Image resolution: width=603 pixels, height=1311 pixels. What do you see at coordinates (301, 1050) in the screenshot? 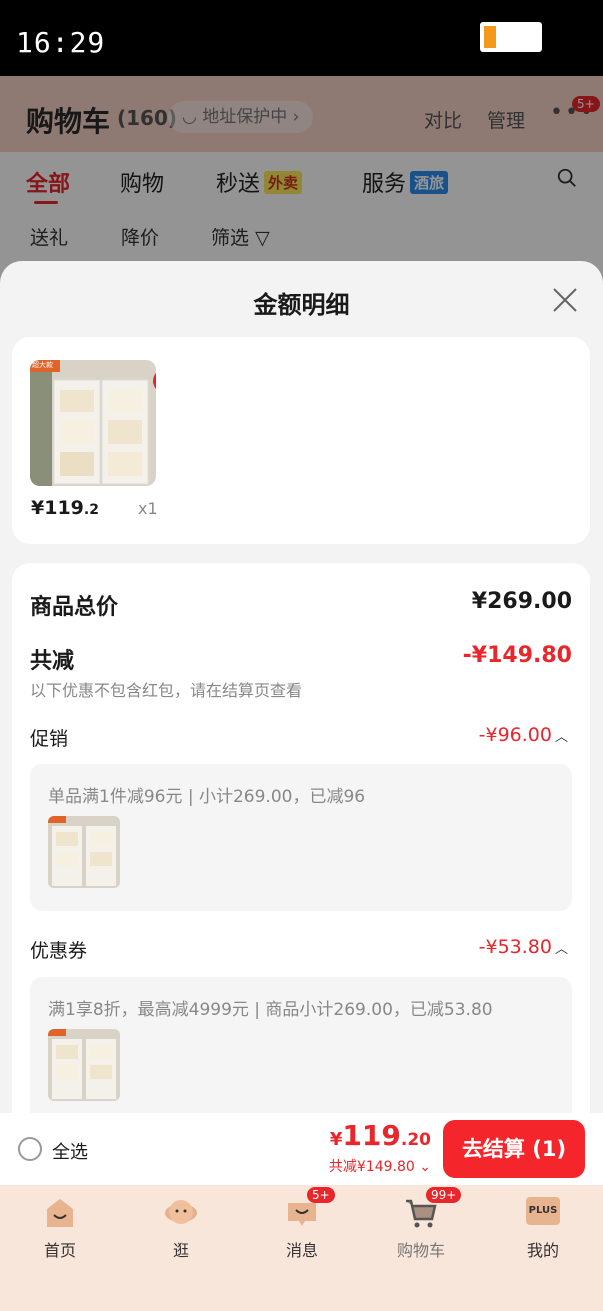
I see `coupon-detail: 满1享8折，最高减4999元 | 商品小计269.00，已减53.80` at bounding box center [301, 1050].